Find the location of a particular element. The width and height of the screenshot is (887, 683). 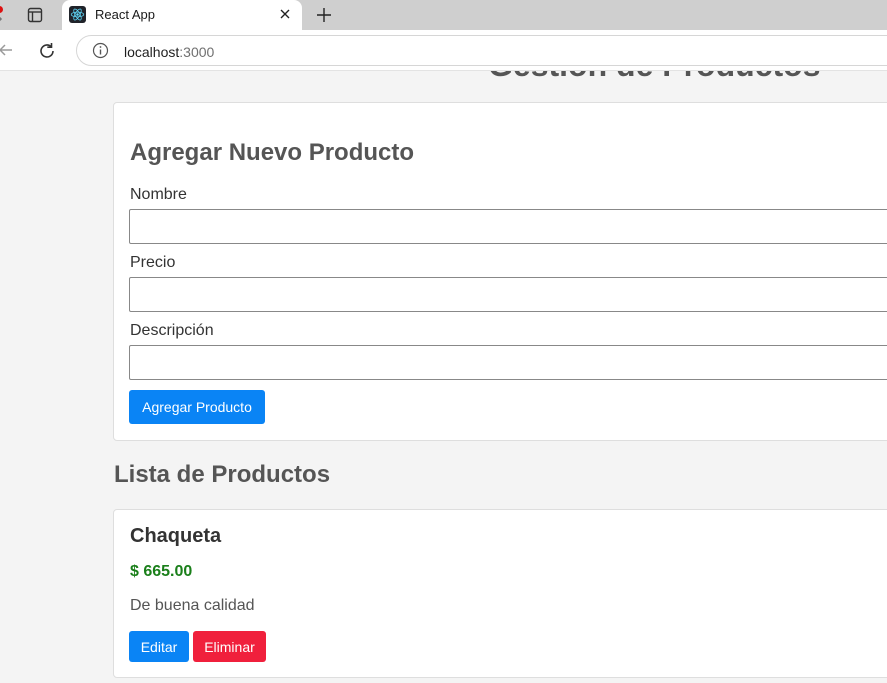

browser-toolbar: localhost:3000 is located at coordinates (443, 50).